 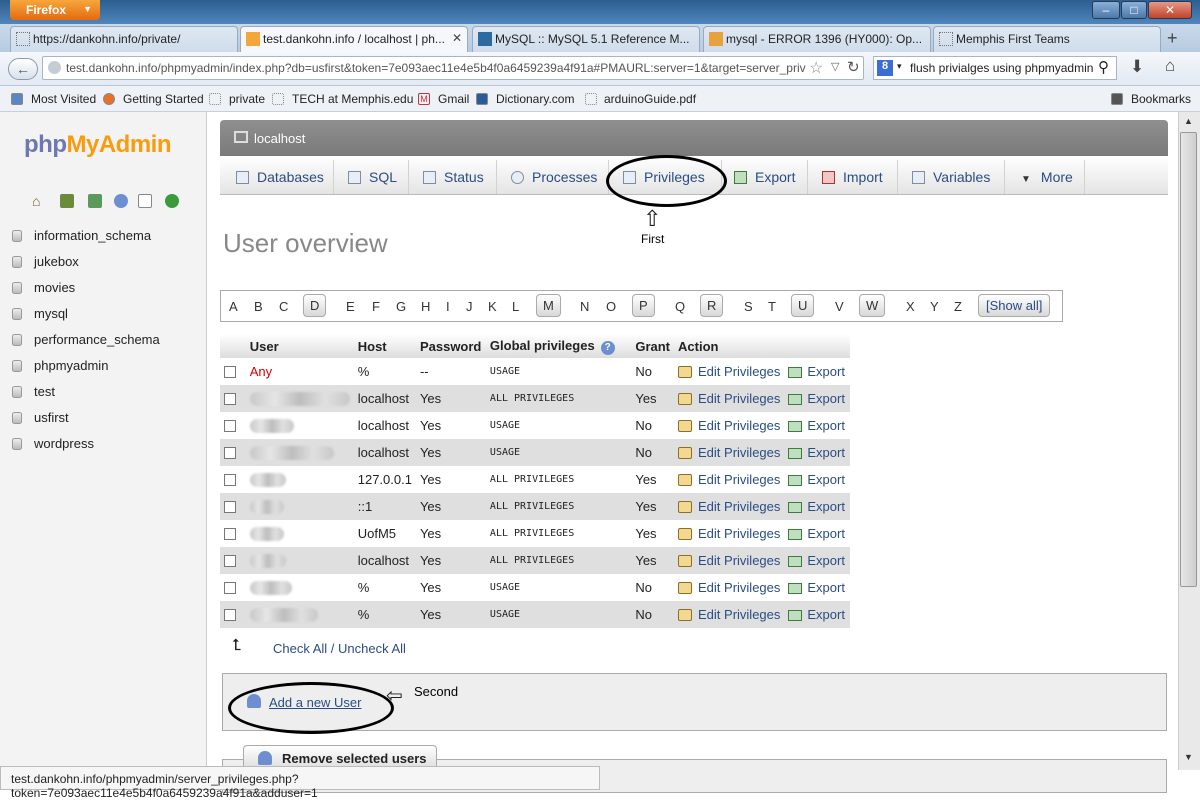 I want to click on scroll-up-icon: ▲, so click(x=1188, y=121).